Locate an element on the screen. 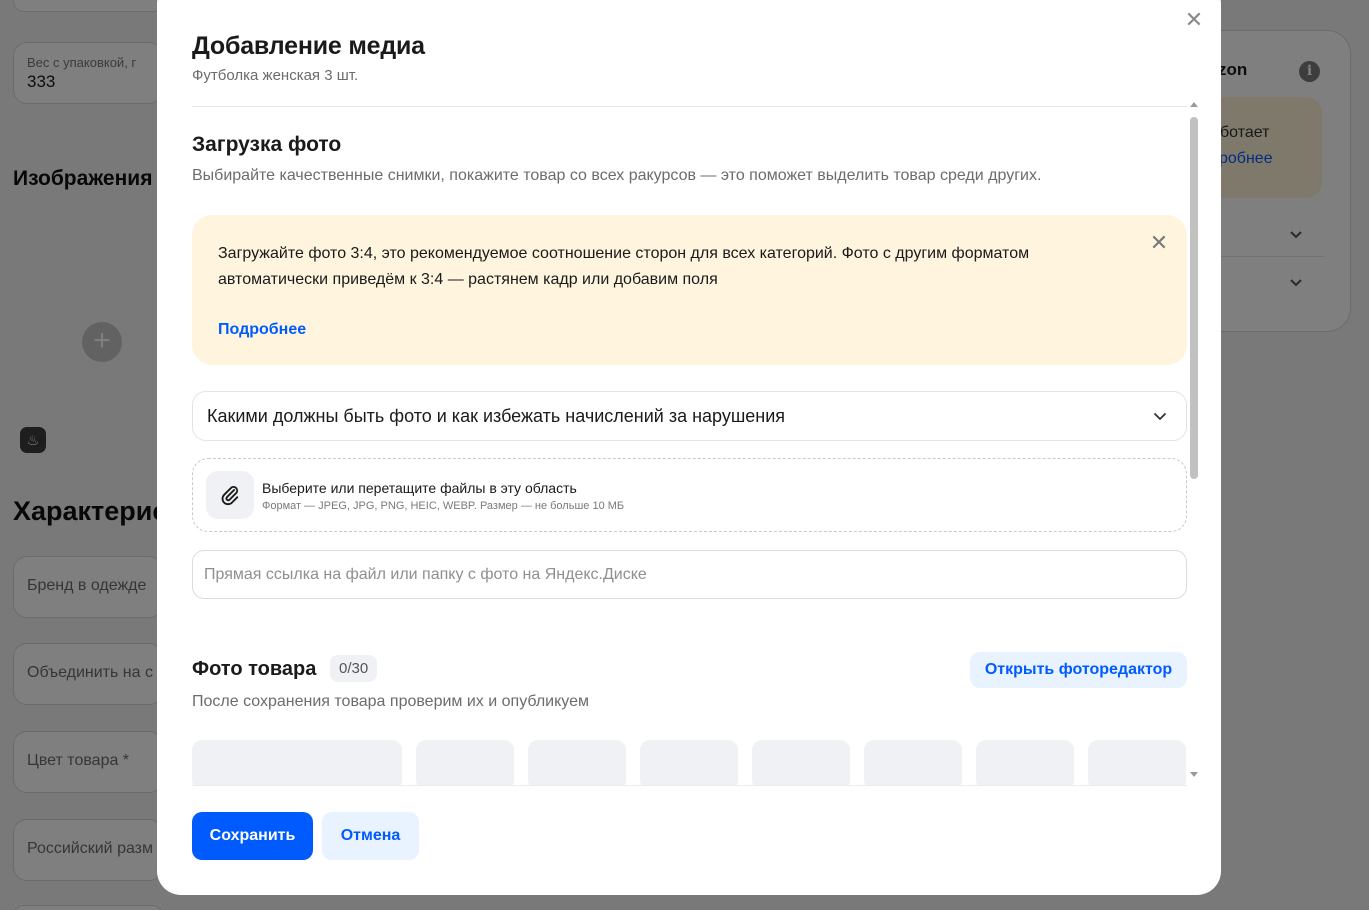 The image size is (1369, 910). modal-subtitle: Футболка женская 3 шт. is located at coordinates (275, 75).